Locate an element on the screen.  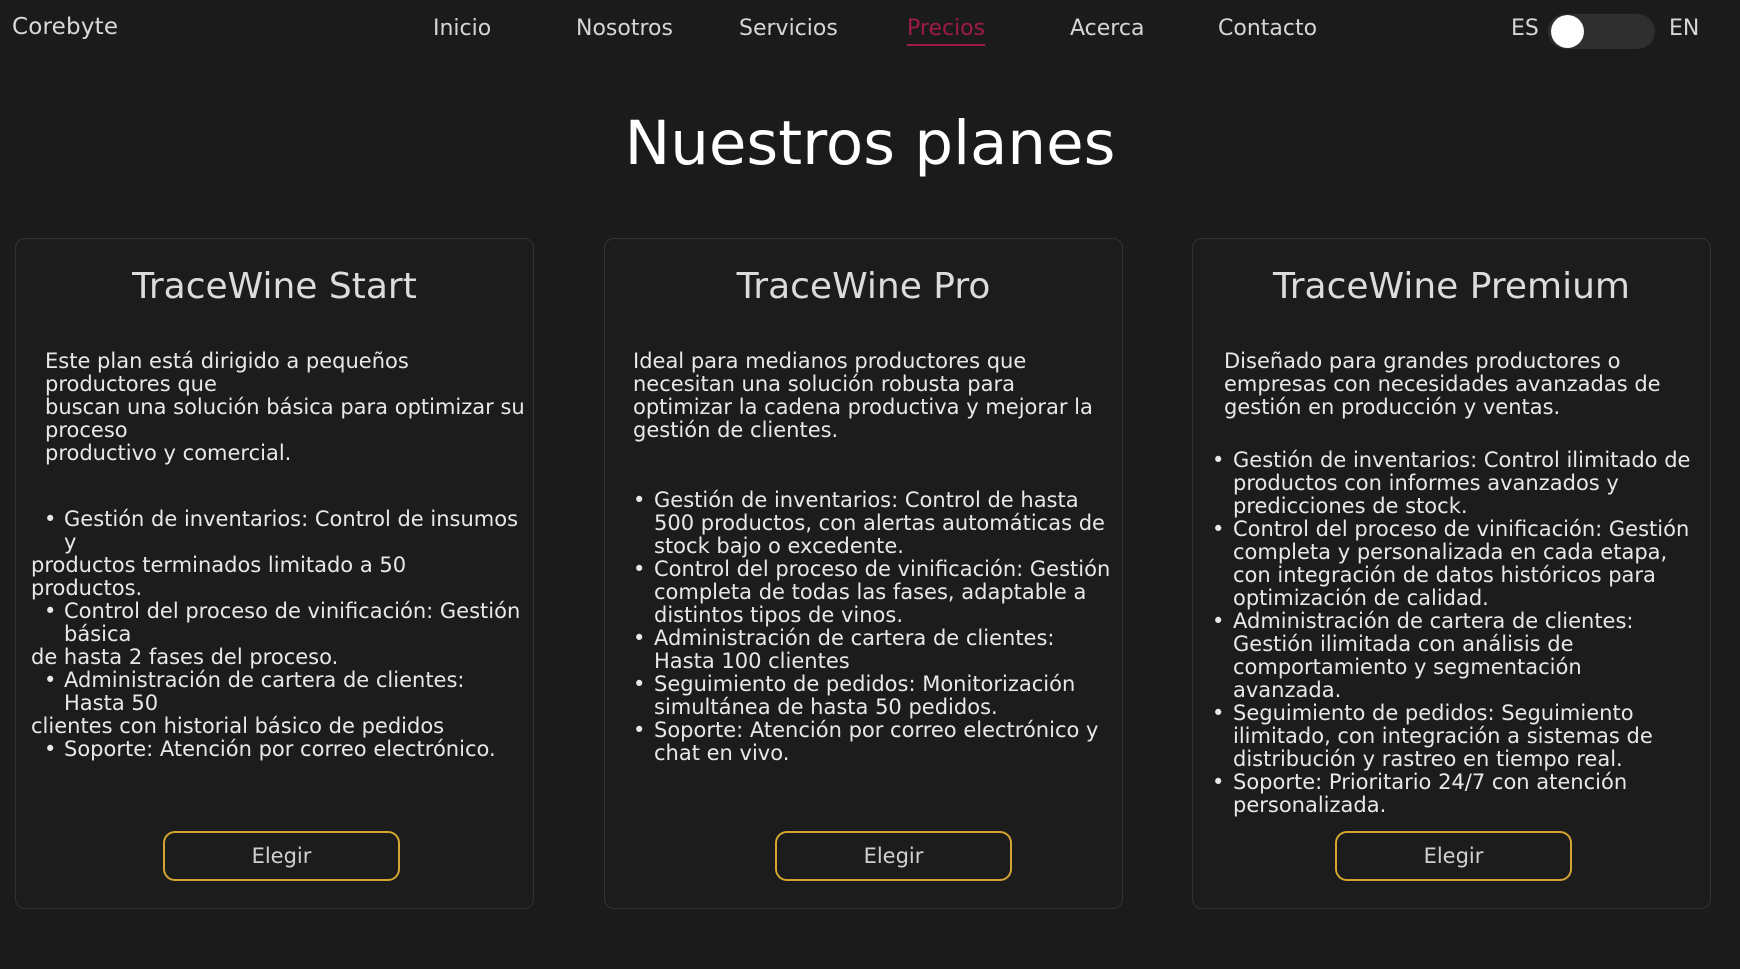
feature-line: de hasta 2 fases del proceso. is located at coordinates (185, 657).